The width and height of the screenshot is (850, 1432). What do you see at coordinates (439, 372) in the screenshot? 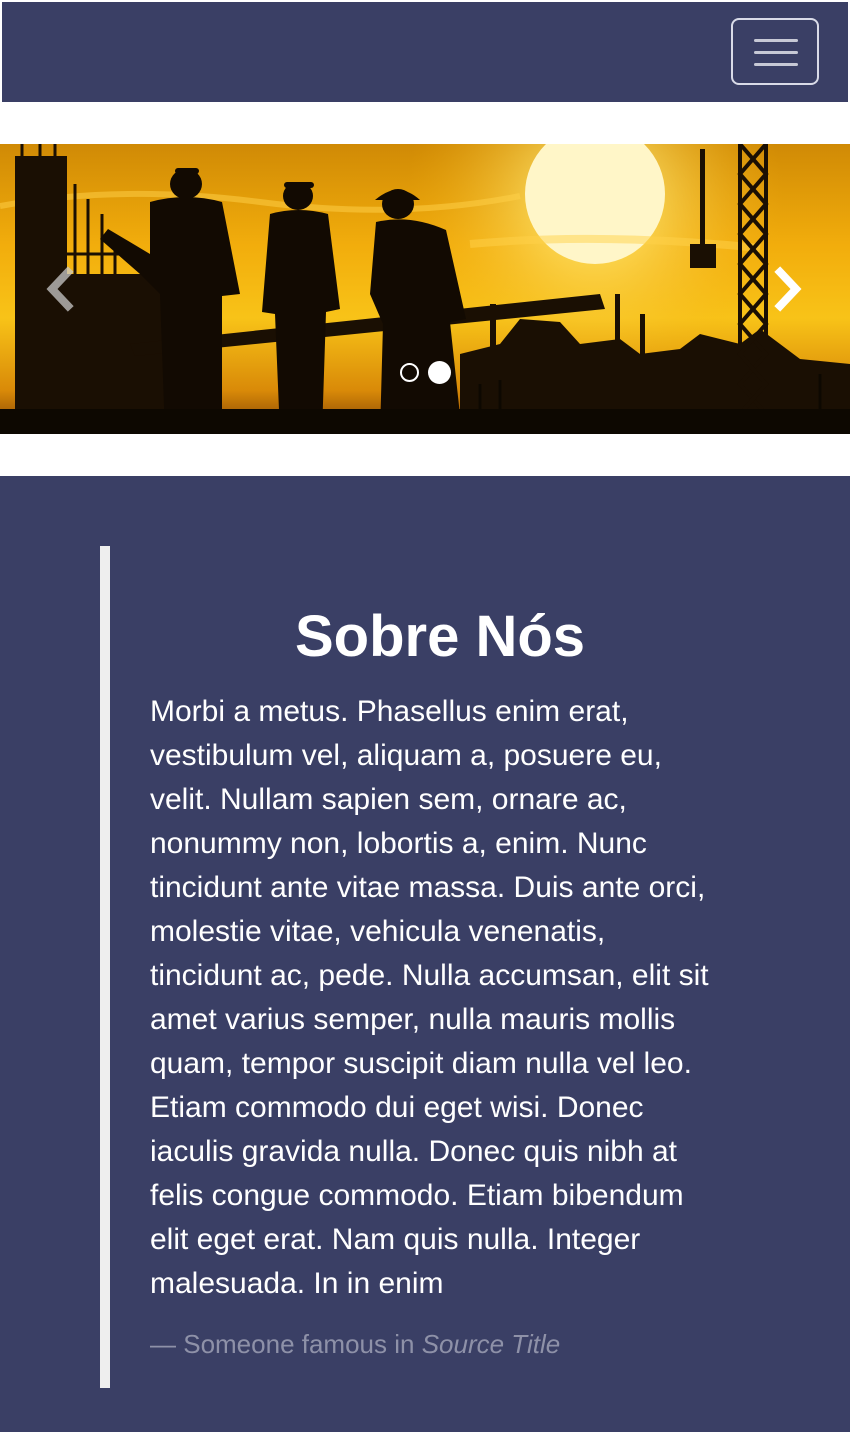
I see `carousel-indicator-2-active` at bounding box center [439, 372].